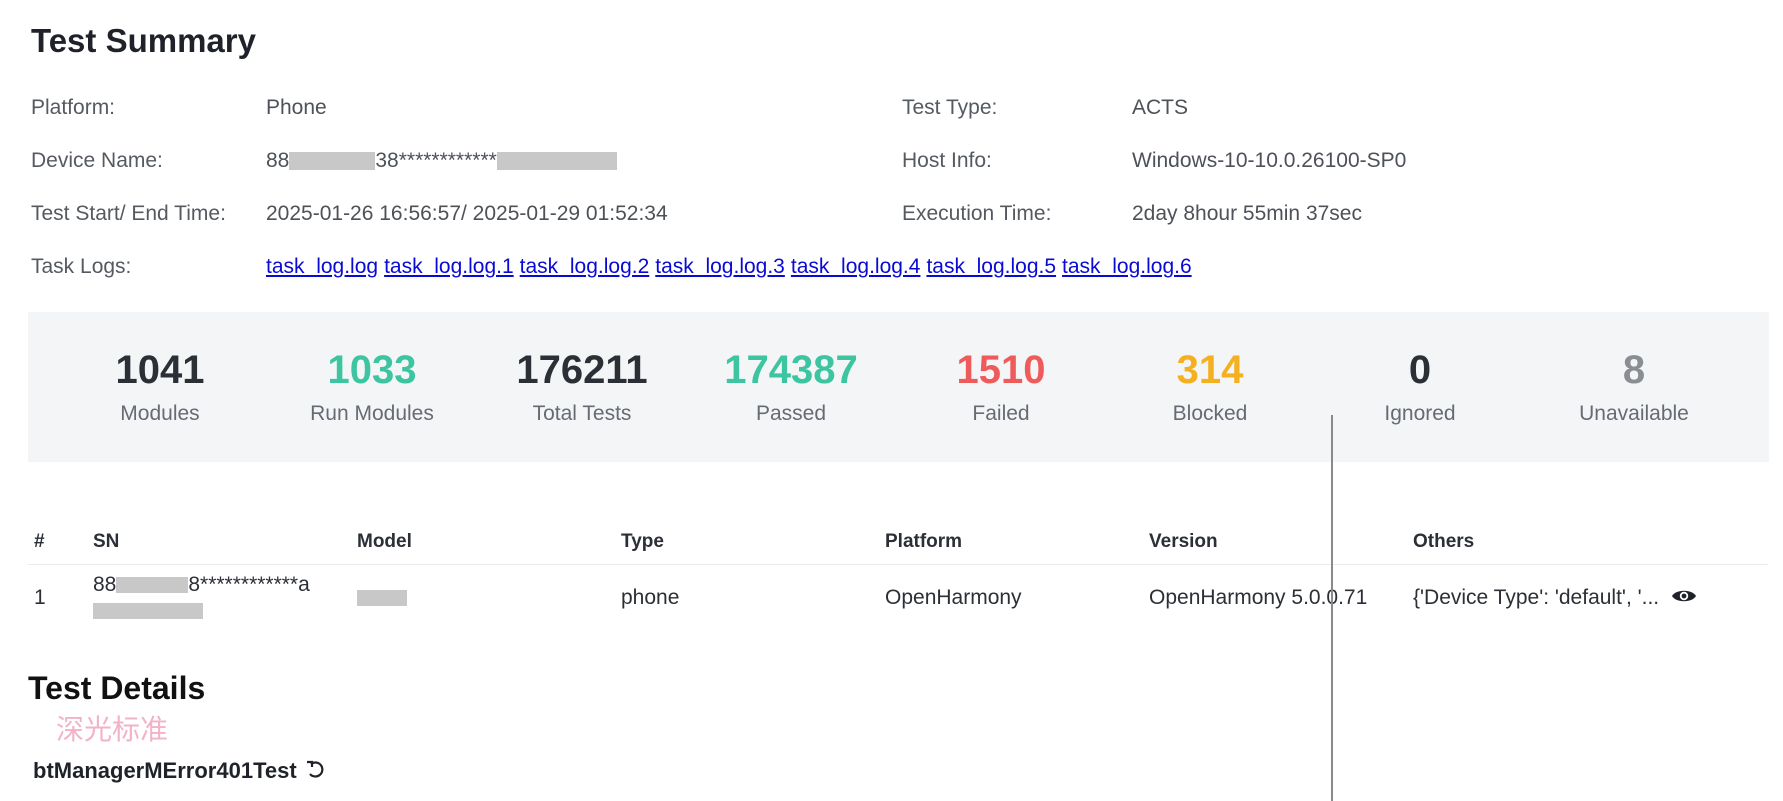  Describe the element at coordinates (316, 770) in the screenshot. I see `undo-icon` at that location.